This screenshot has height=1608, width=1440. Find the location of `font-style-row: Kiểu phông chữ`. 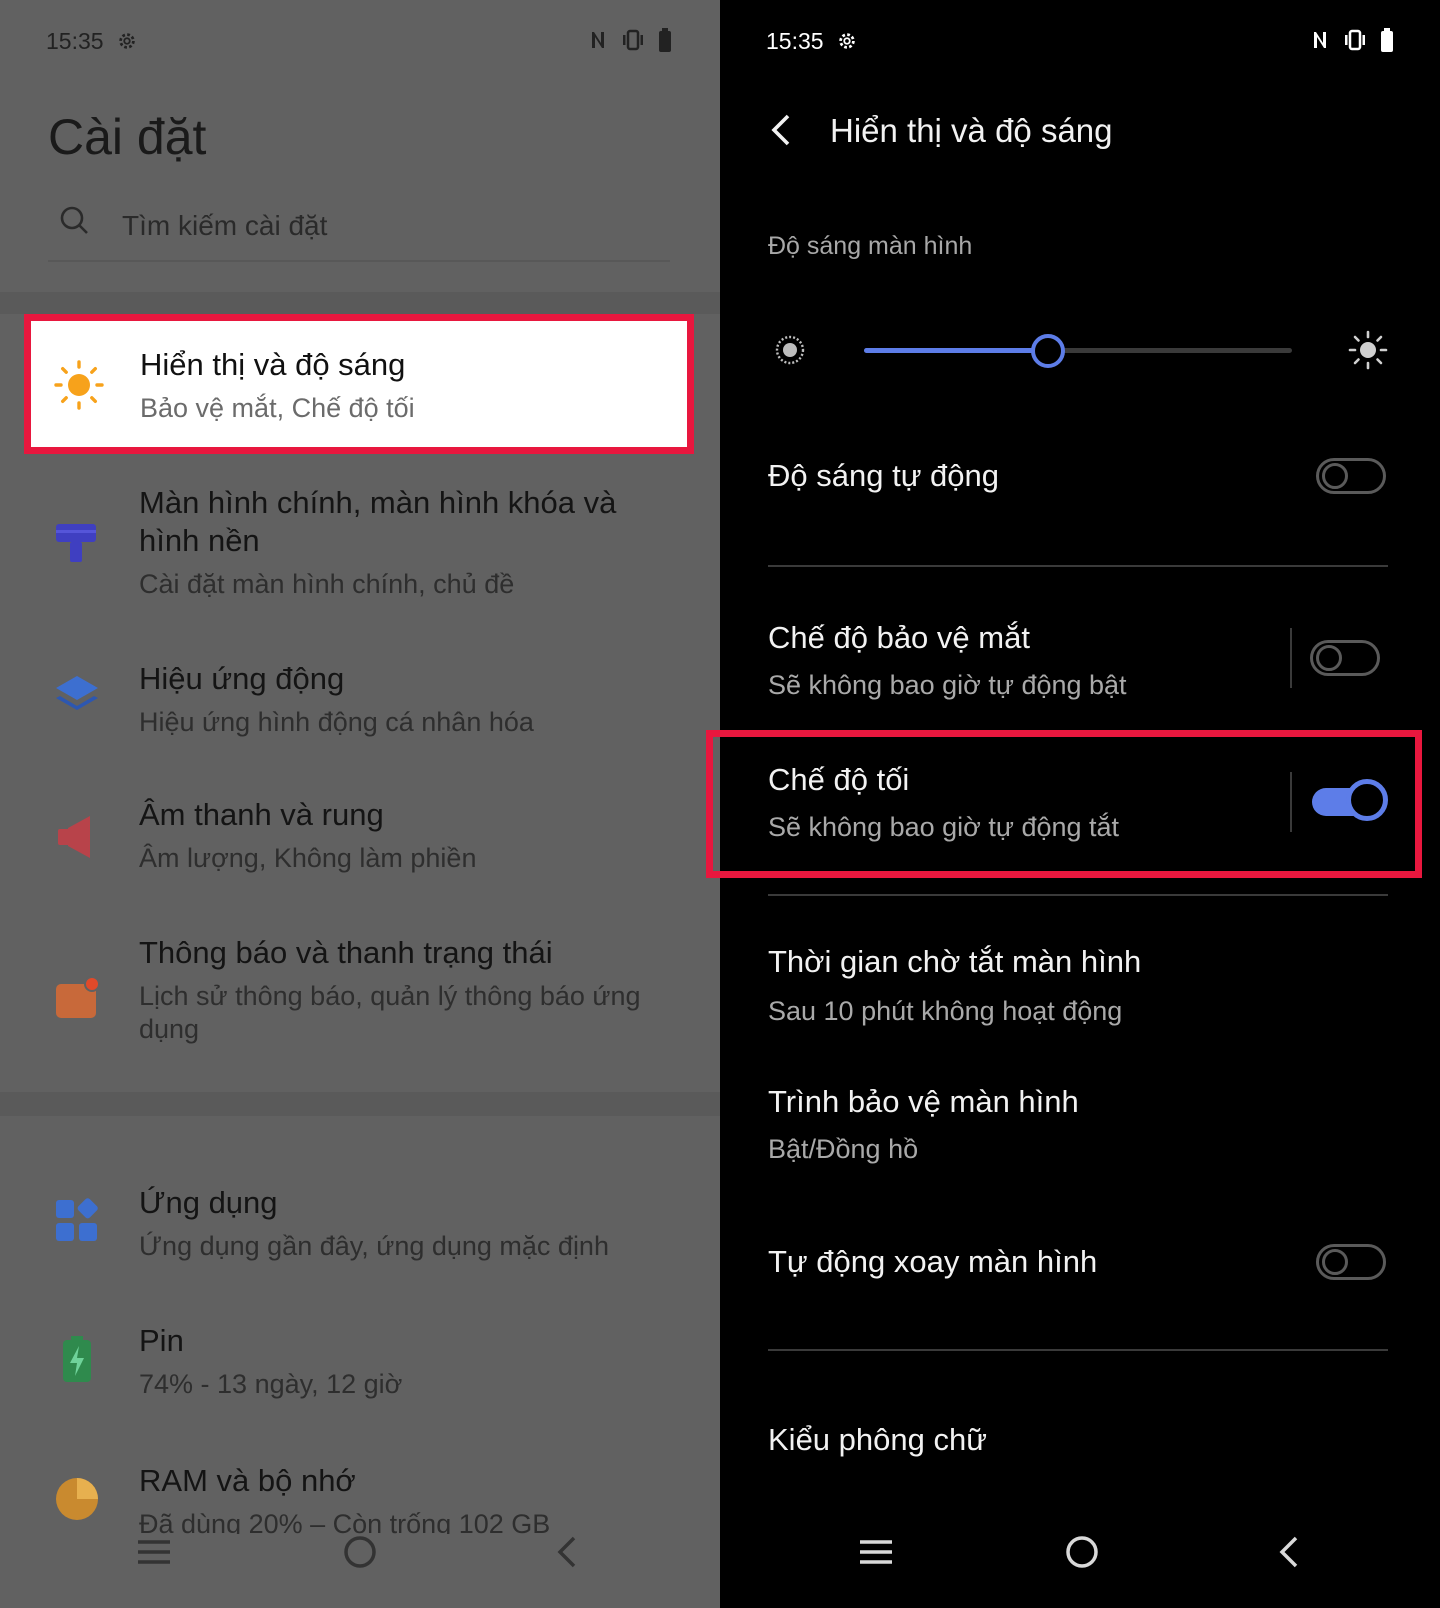

font-style-row: Kiểu phông chữ is located at coordinates (1078, 1448).